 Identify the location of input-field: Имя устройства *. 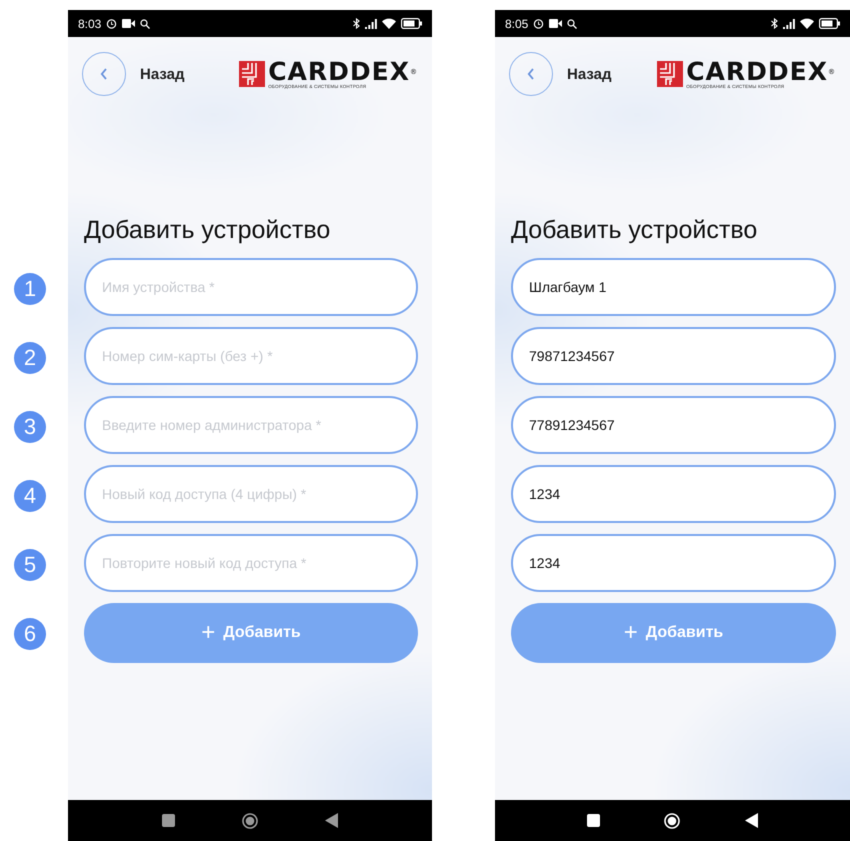
(251, 287).